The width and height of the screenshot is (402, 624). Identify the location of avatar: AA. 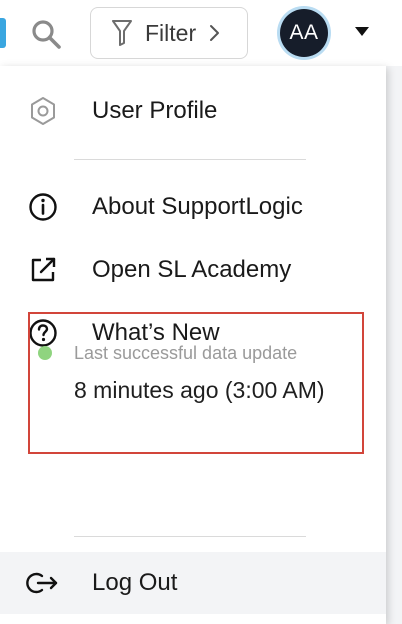
(304, 33).